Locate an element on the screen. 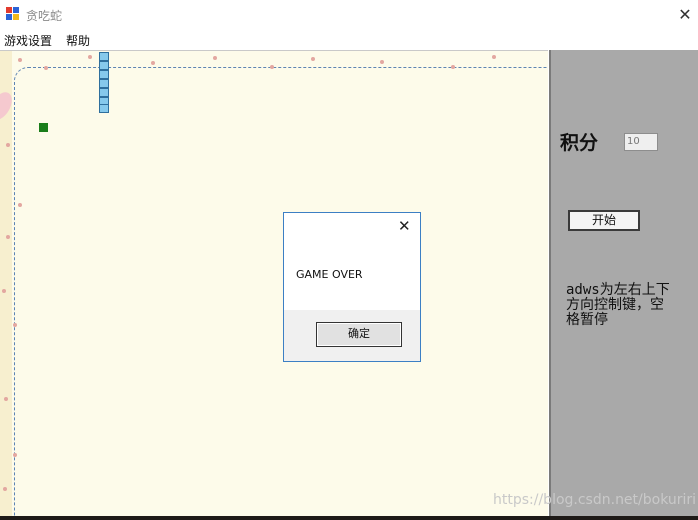 The image size is (698, 520). watermark: https://blog.csdn.net/bokuriri is located at coordinates (595, 500).